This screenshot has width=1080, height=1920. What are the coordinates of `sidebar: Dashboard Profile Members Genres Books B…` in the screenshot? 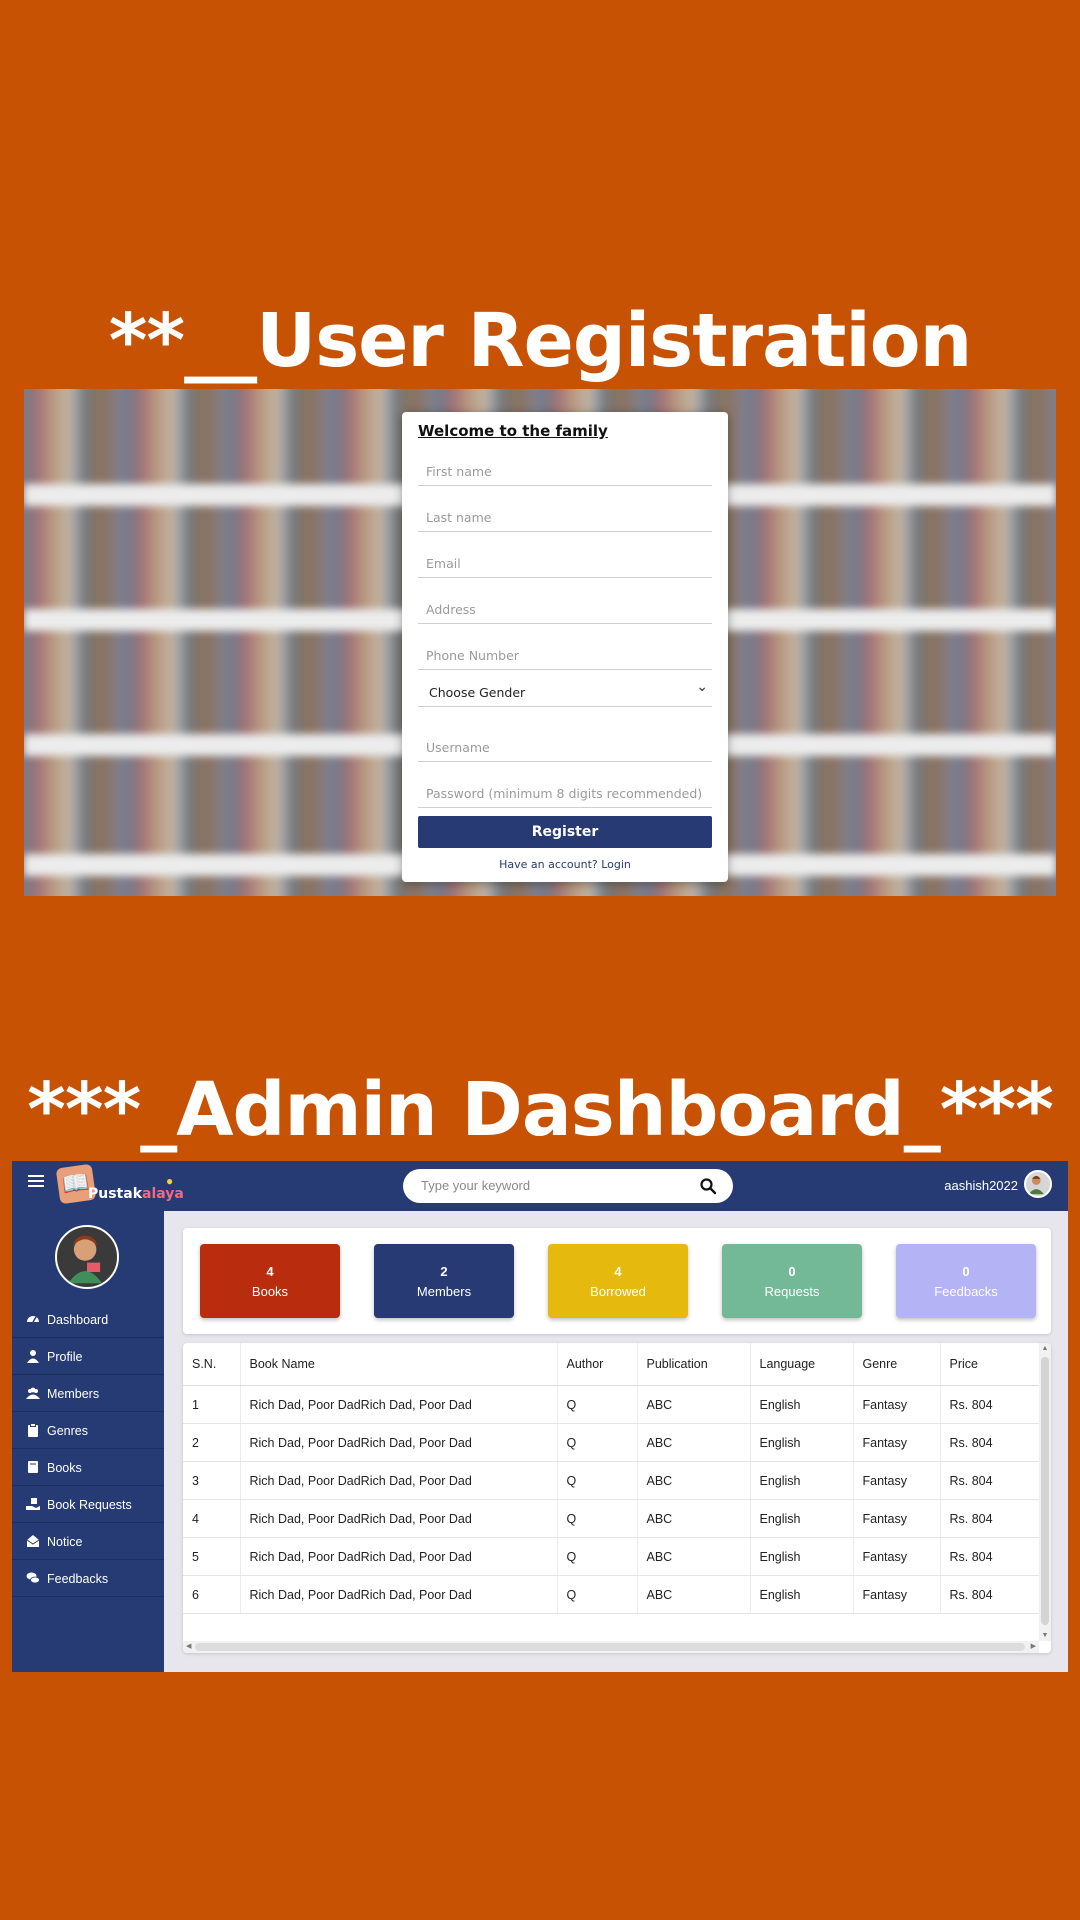 It's located at (88, 1441).